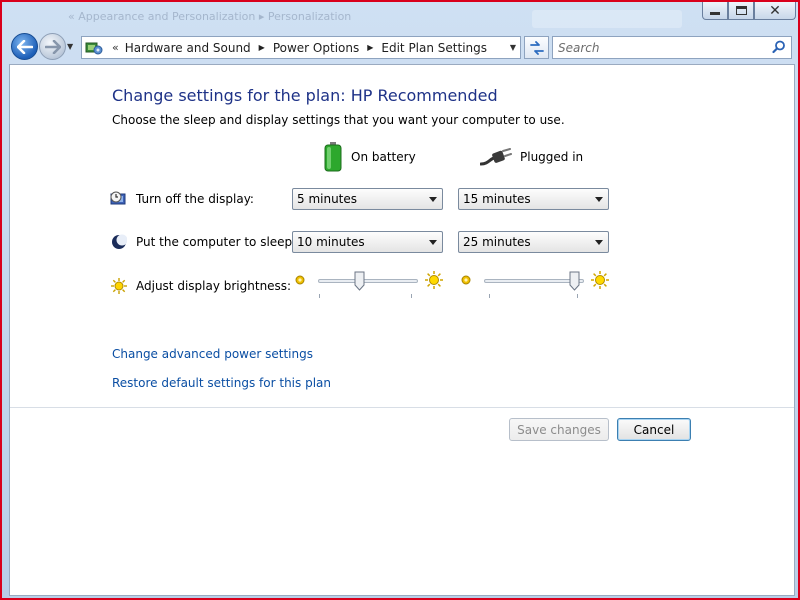 The height and width of the screenshot is (600, 800). I want to click on change-advanced-power-settings-link: Change advanced power settings, so click(212, 354).